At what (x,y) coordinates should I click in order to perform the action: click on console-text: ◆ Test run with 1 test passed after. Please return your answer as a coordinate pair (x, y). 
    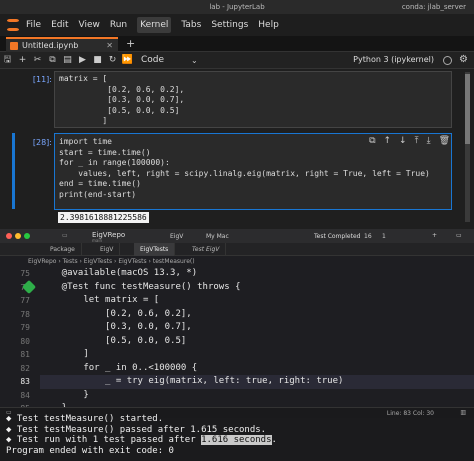
    Looking at the image, I should click on (104, 440).